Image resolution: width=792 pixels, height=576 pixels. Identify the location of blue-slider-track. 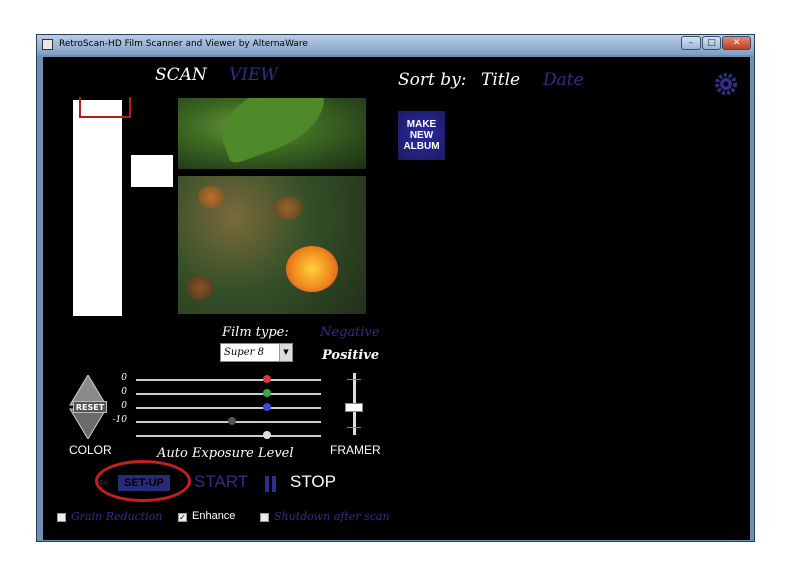
(228, 408).